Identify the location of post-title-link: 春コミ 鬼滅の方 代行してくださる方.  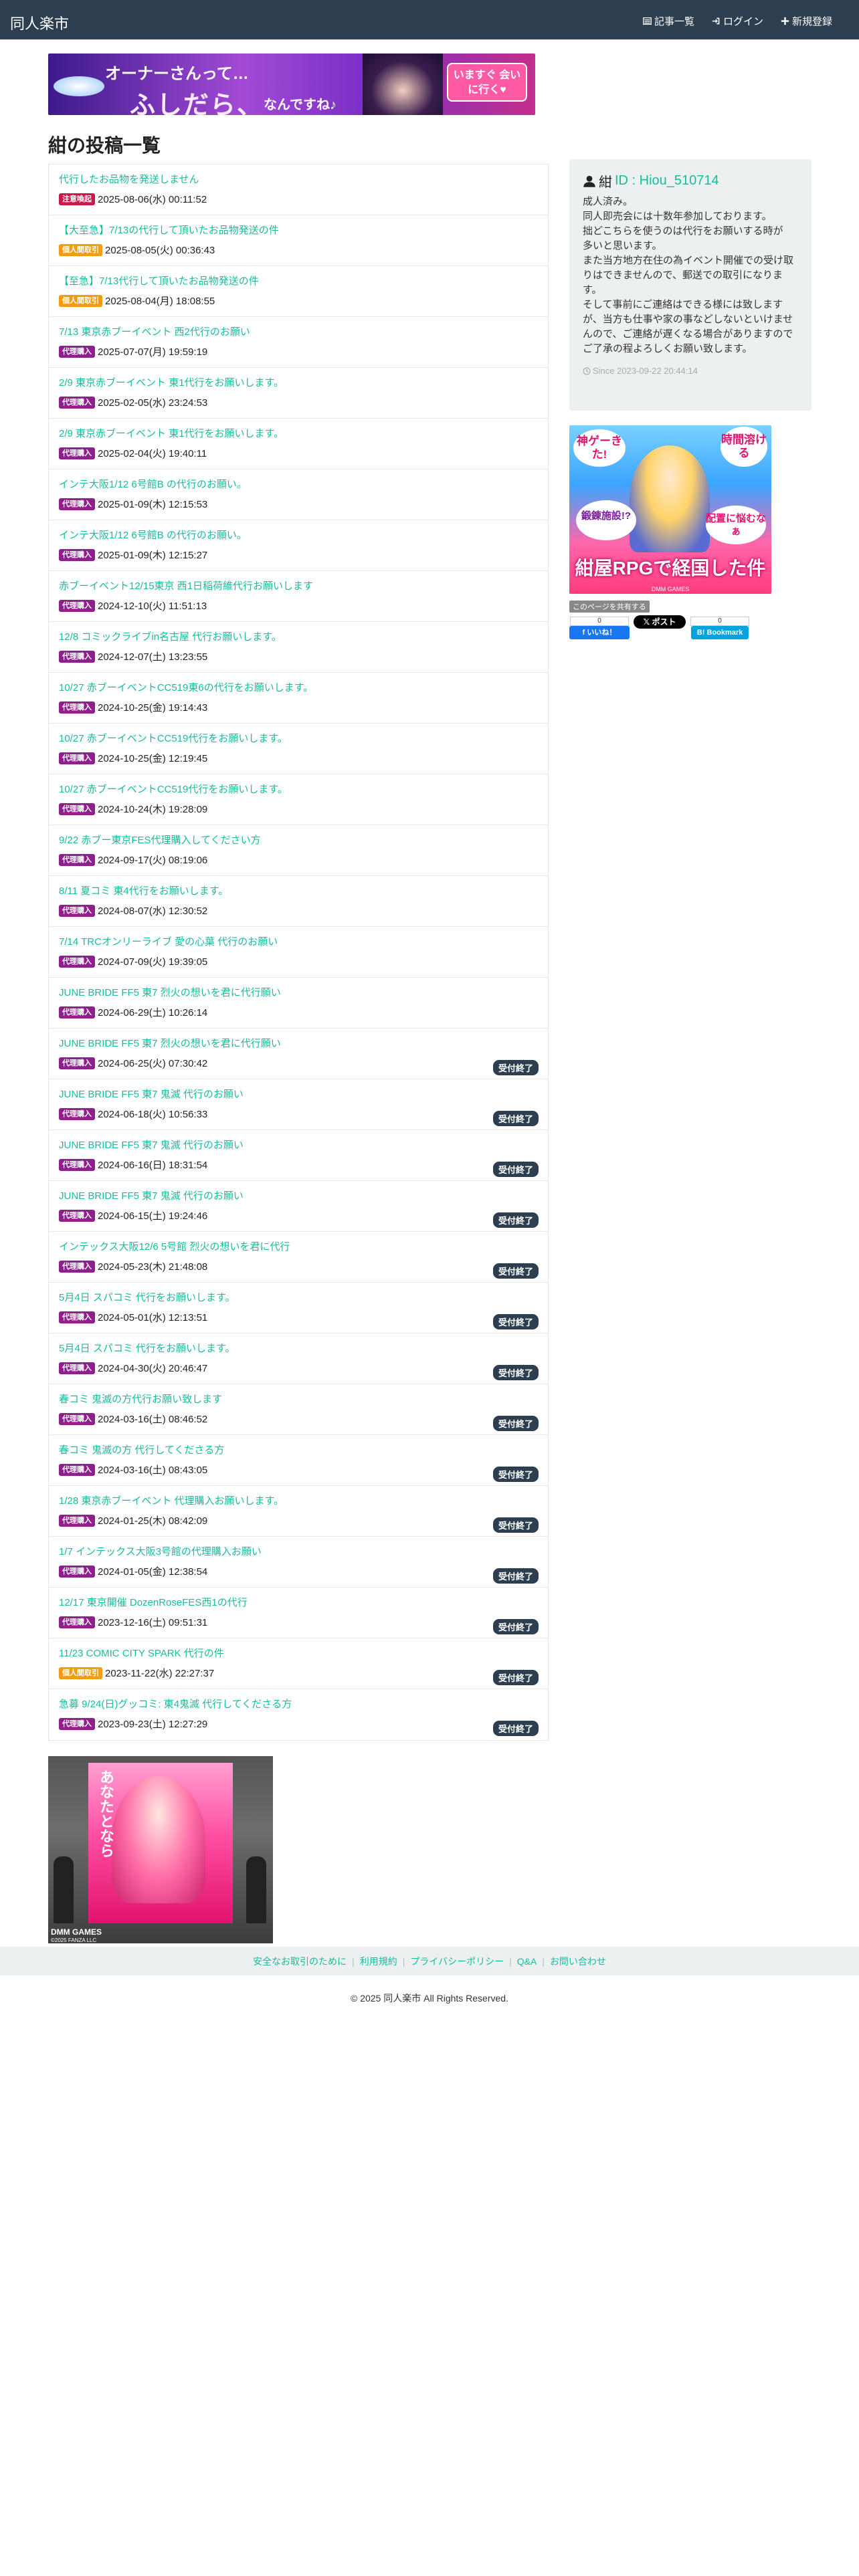
(299, 1450).